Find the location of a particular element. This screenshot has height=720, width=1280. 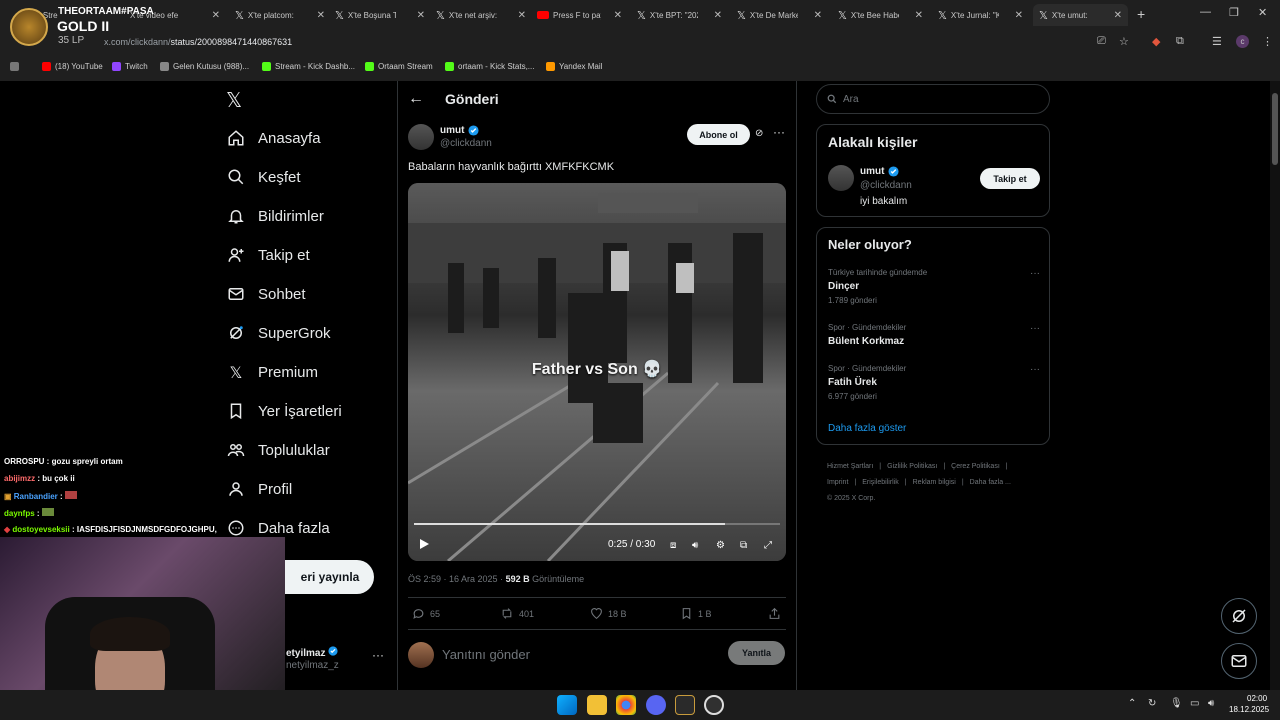

tab-7: 𝕏 X'te De Marke ✕ is located at coordinates (779, 15).